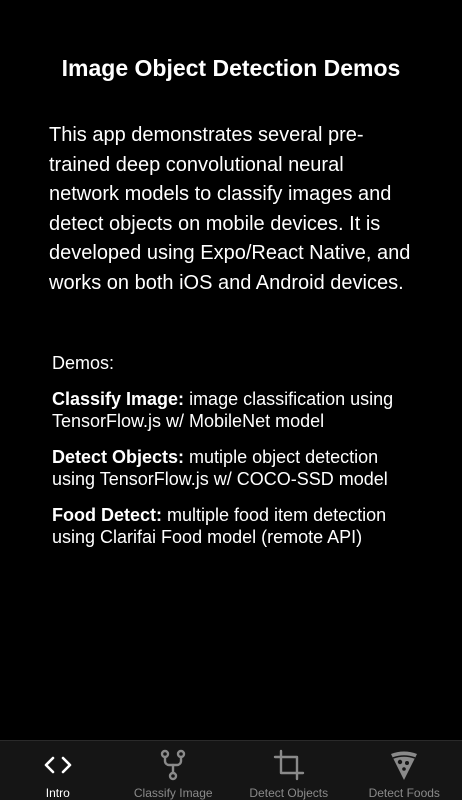  Describe the element at coordinates (404, 793) in the screenshot. I see `tab-label: Detect Foods` at that location.